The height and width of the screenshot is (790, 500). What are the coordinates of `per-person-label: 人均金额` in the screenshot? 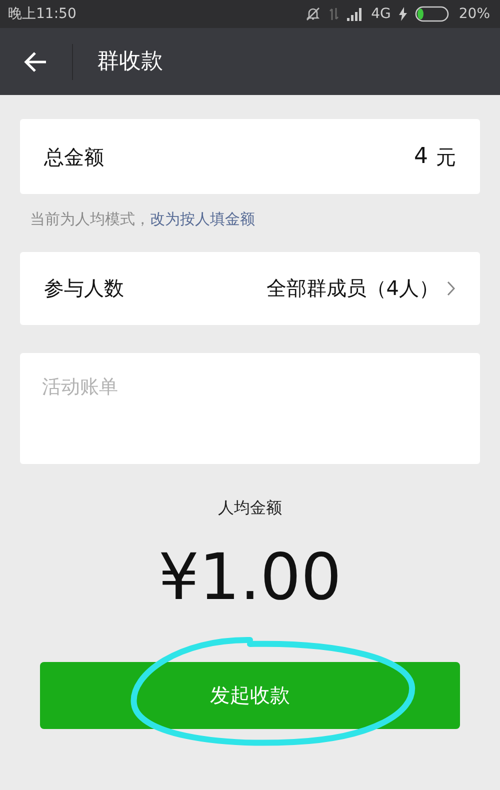 It's located at (250, 507).